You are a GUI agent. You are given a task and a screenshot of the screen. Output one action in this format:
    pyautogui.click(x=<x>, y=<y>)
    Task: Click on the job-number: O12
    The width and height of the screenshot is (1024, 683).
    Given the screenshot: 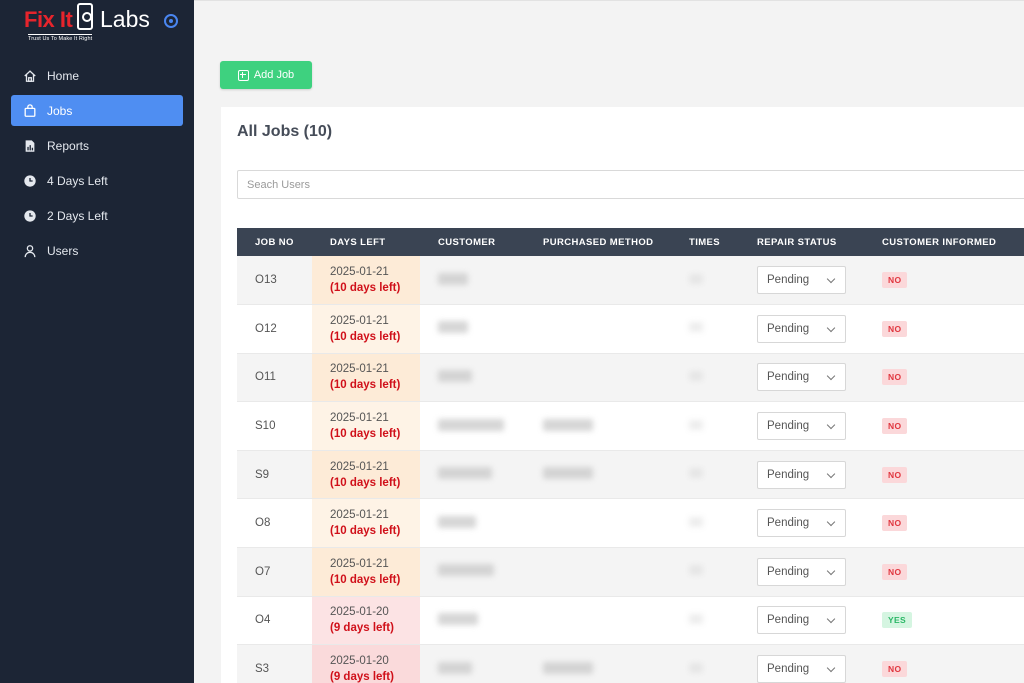 What is the action you would take?
    pyautogui.click(x=266, y=328)
    